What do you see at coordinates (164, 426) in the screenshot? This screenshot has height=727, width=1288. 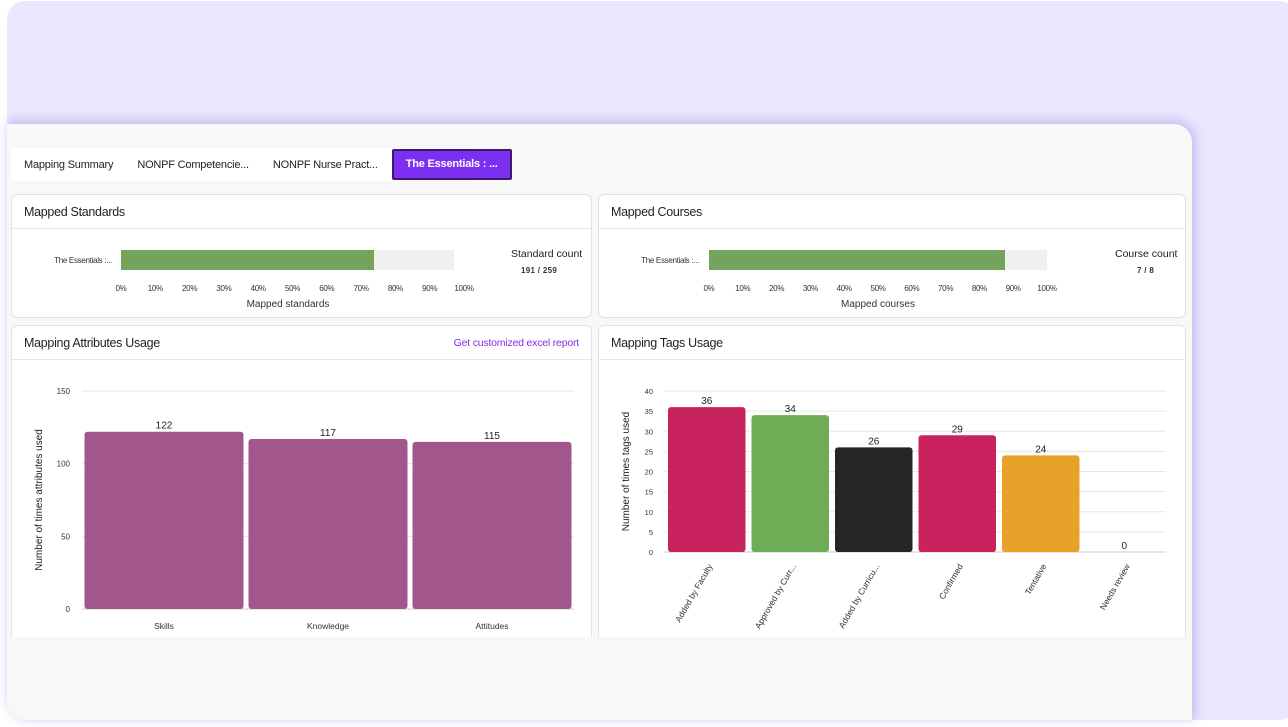 I see `bar-value-label: 122` at bounding box center [164, 426].